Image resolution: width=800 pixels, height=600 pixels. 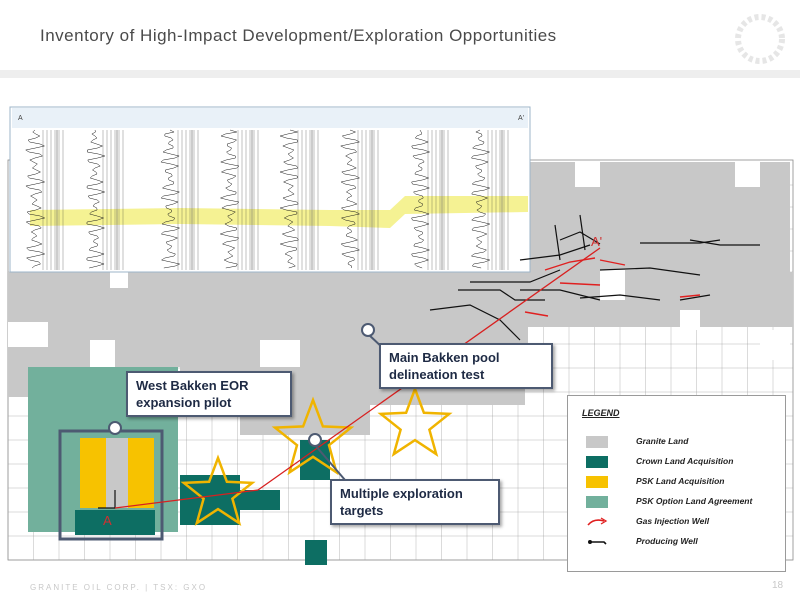 What do you see at coordinates (597, 482) in the screenshot?
I see `psk-land-swatch` at bounding box center [597, 482].